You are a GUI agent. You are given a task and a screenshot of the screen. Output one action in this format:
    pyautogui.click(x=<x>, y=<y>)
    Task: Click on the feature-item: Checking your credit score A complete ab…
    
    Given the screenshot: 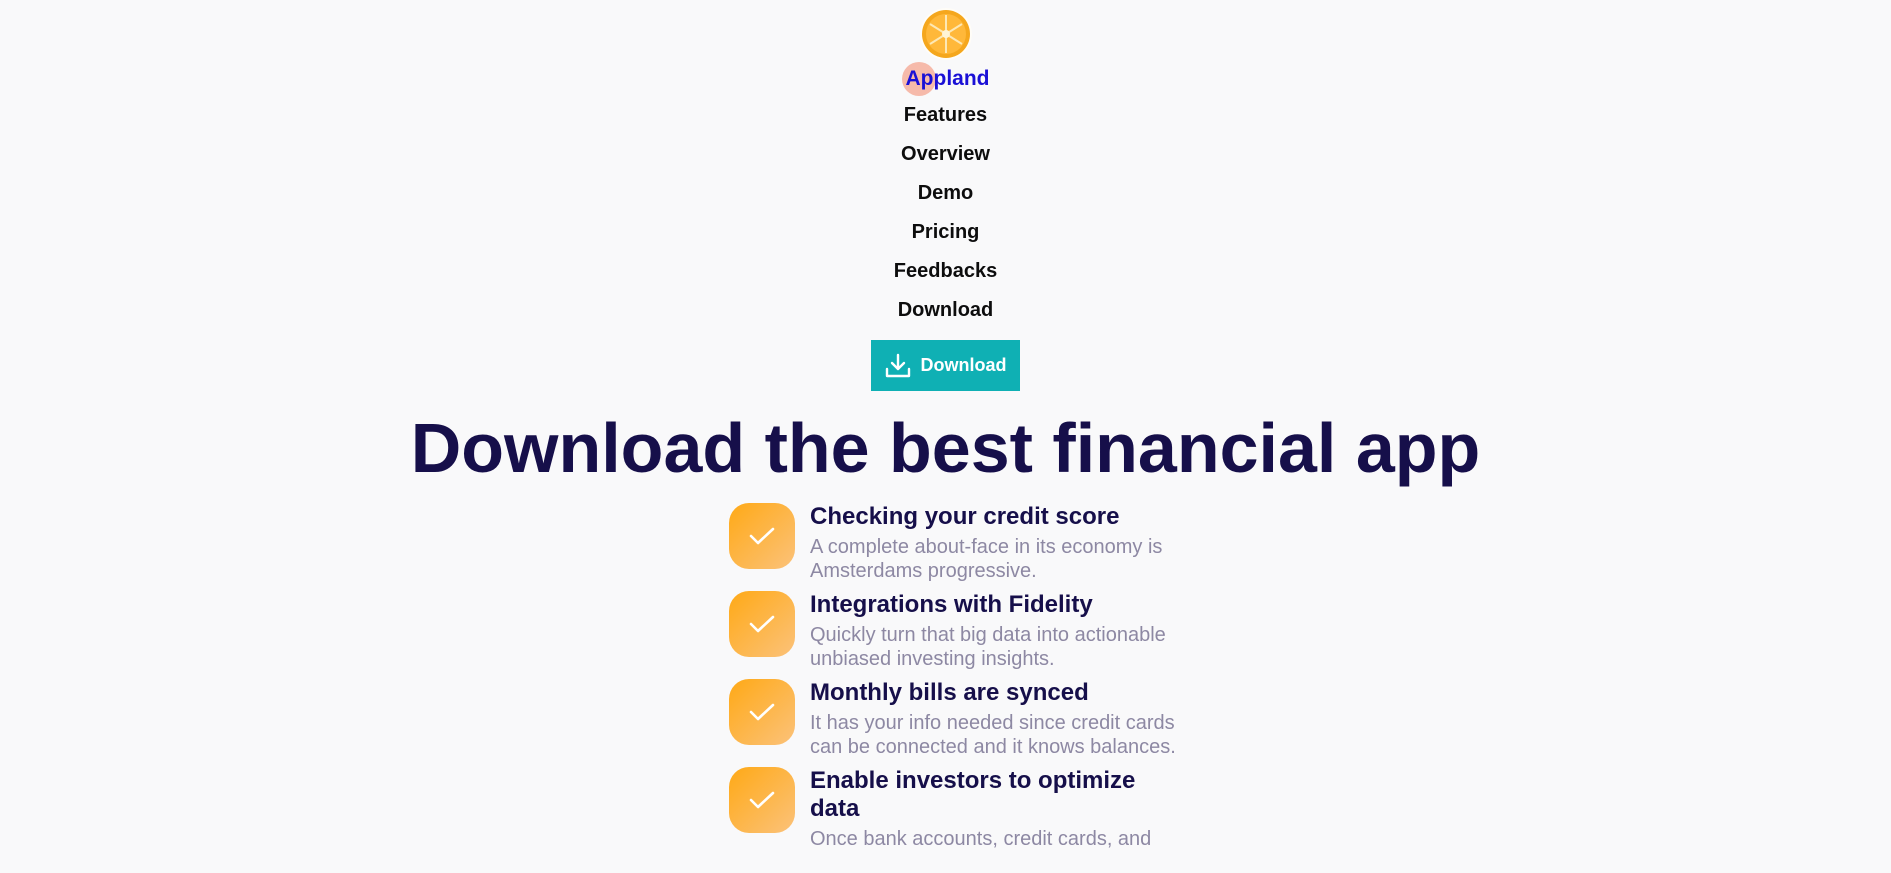 What is the action you would take?
    pyautogui.click(x=964, y=543)
    